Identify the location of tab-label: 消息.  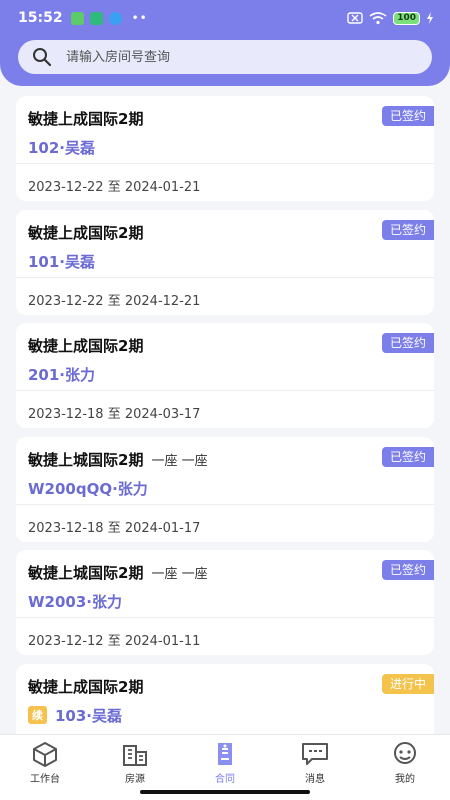
(315, 779).